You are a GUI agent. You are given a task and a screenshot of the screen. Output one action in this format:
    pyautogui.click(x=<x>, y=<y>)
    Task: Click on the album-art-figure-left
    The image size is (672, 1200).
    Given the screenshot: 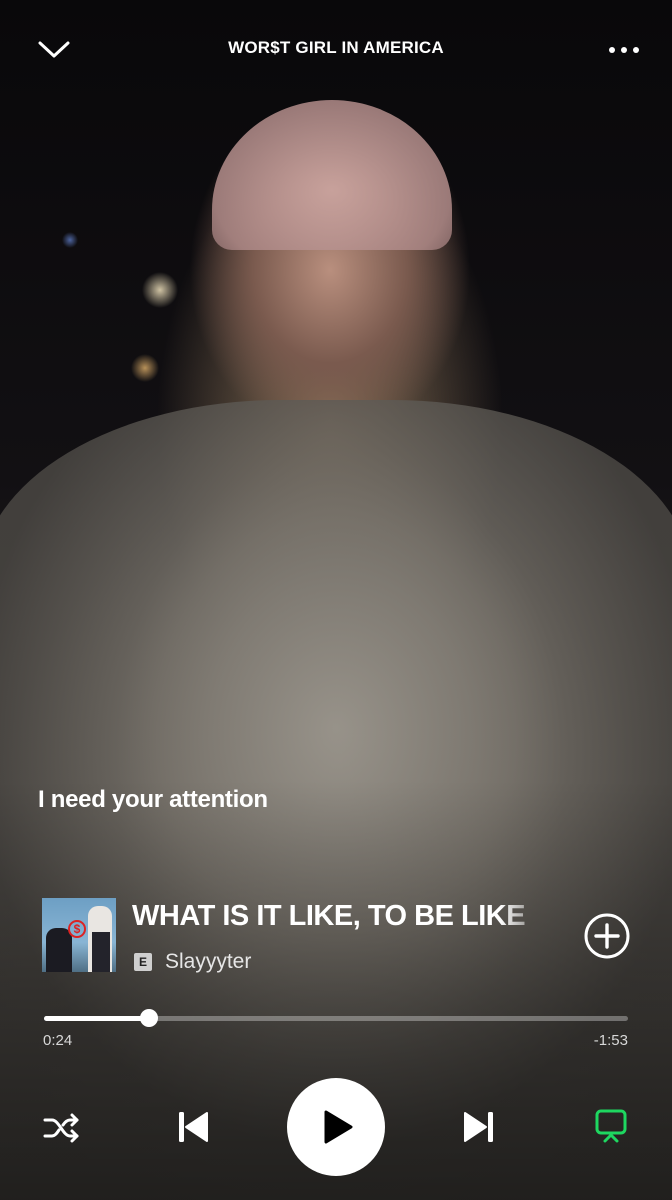 What is the action you would take?
    pyautogui.click(x=59, y=950)
    